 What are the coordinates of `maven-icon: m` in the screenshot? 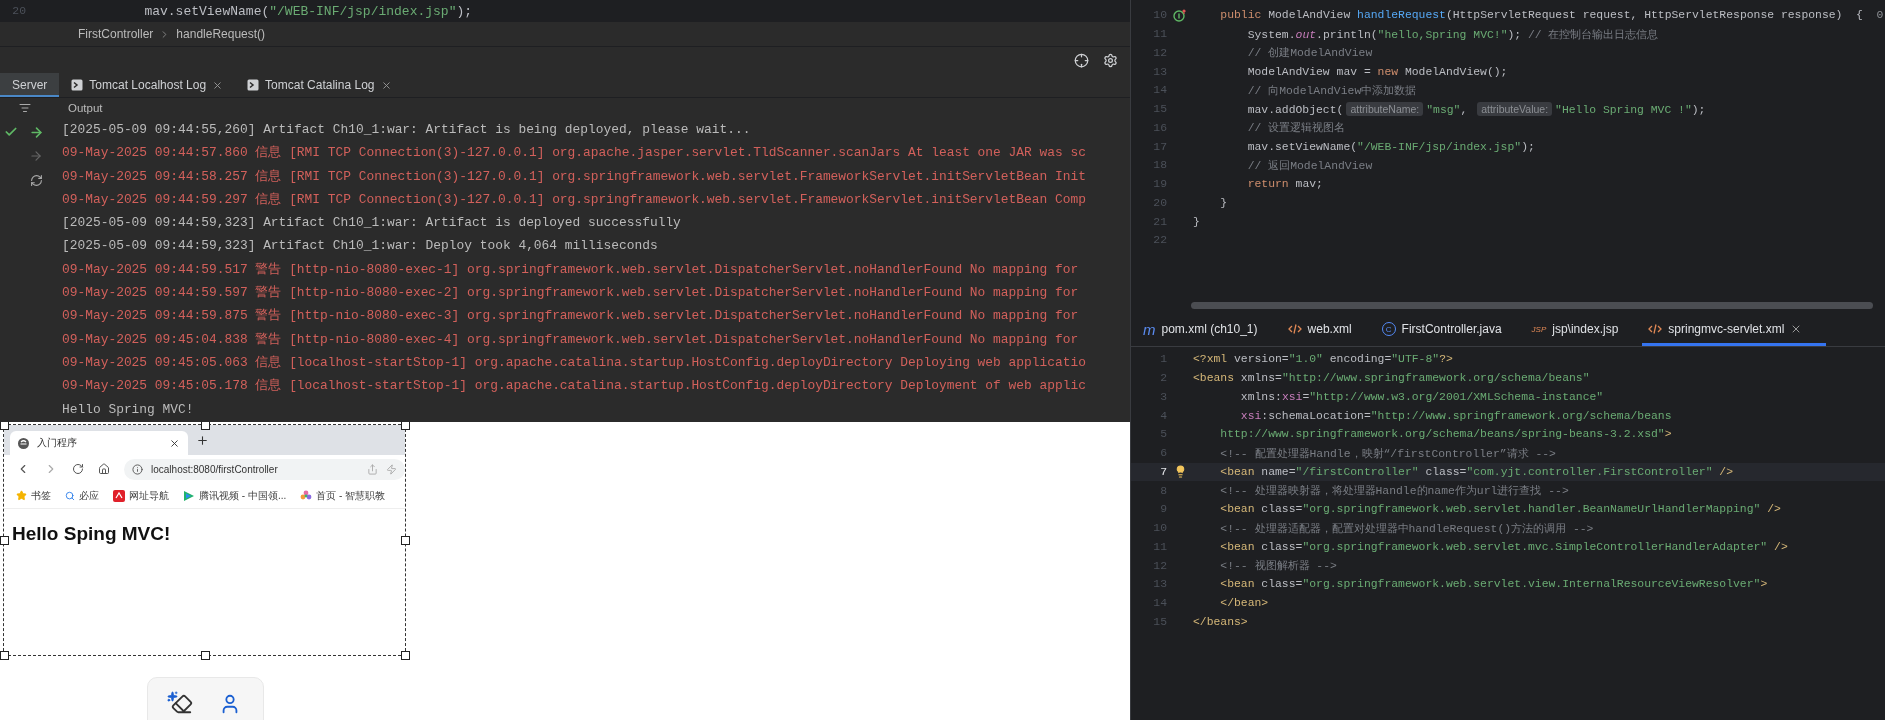 It's located at (1149, 329).